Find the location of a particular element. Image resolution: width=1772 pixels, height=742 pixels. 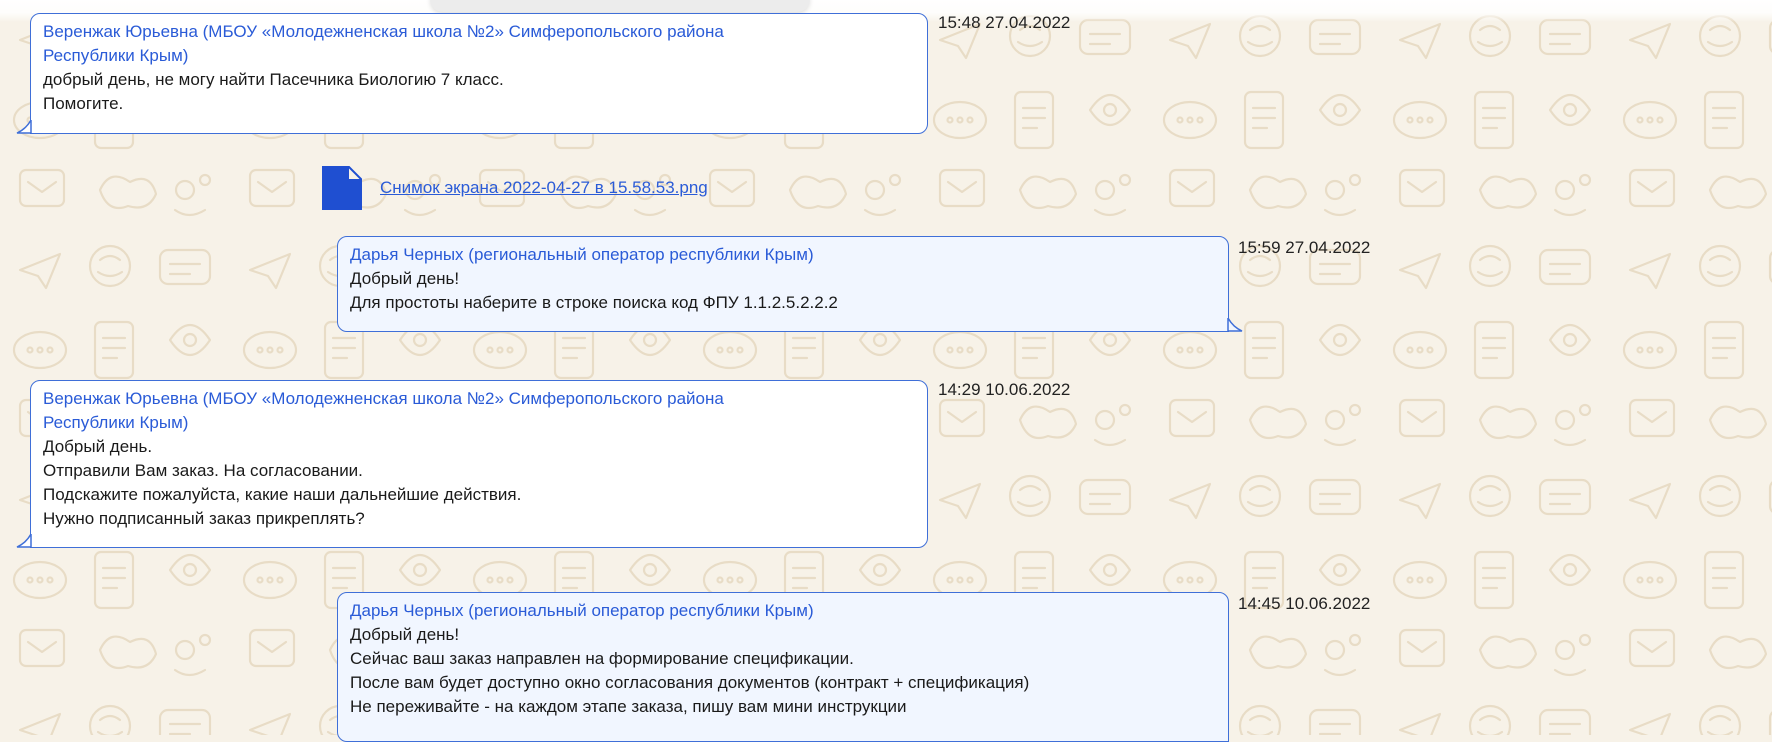

top-floating-bar is located at coordinates (620, 6).